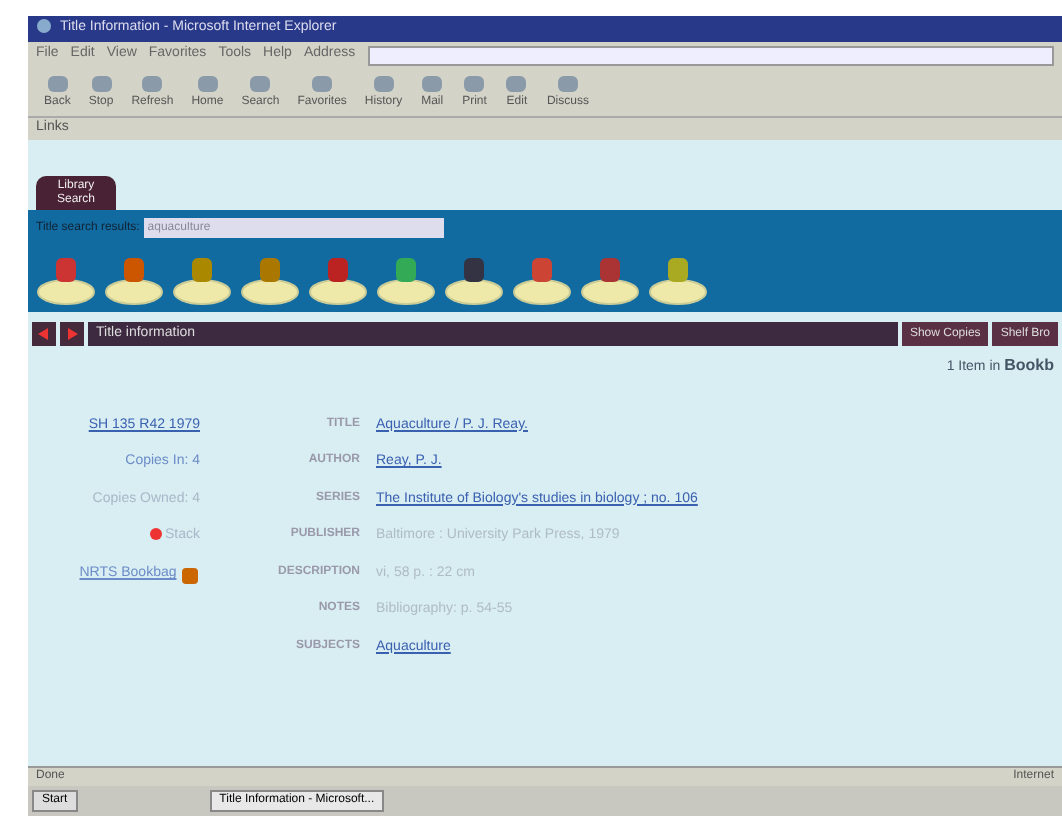 Image resolution: width=1062 pixels, height=816 pixels. Describe the element at coordinates (155, 534) in the screenshot. I see `status-dot-icon` at that location.